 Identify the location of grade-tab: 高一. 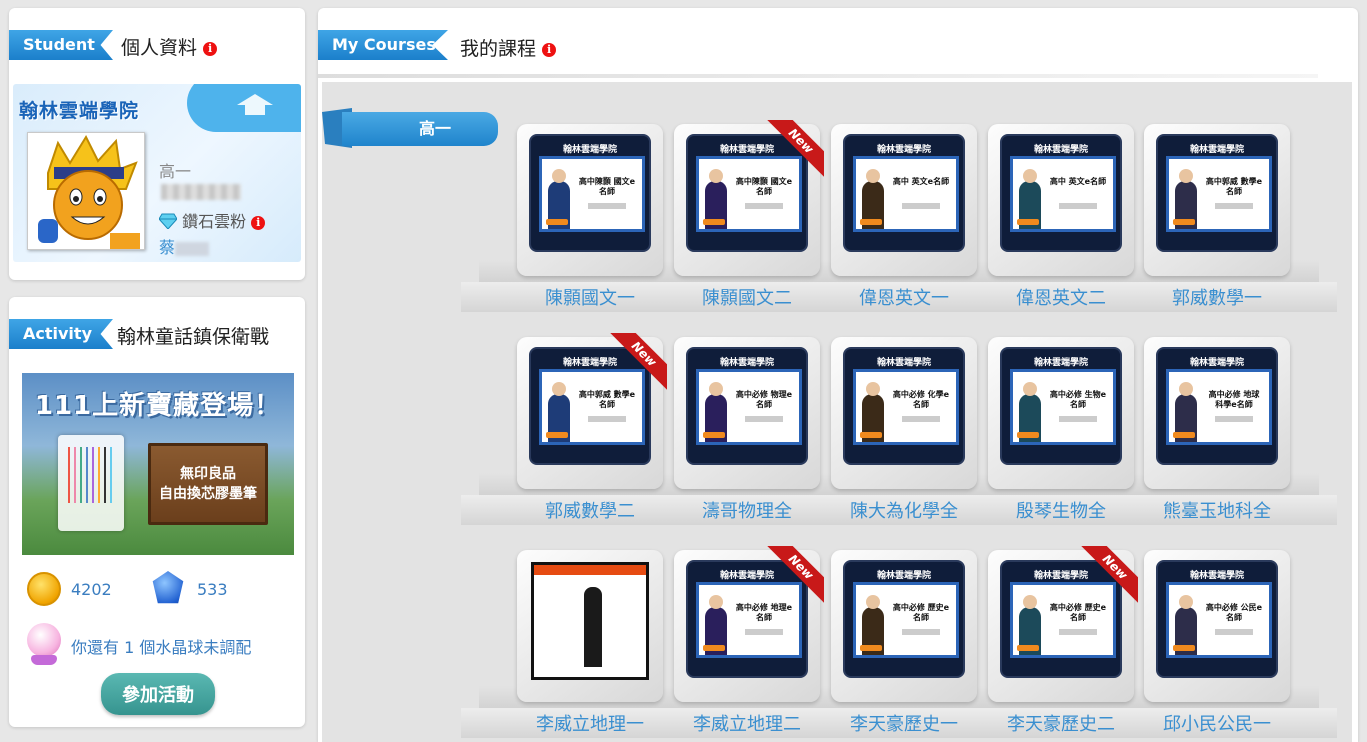
(410, 128).